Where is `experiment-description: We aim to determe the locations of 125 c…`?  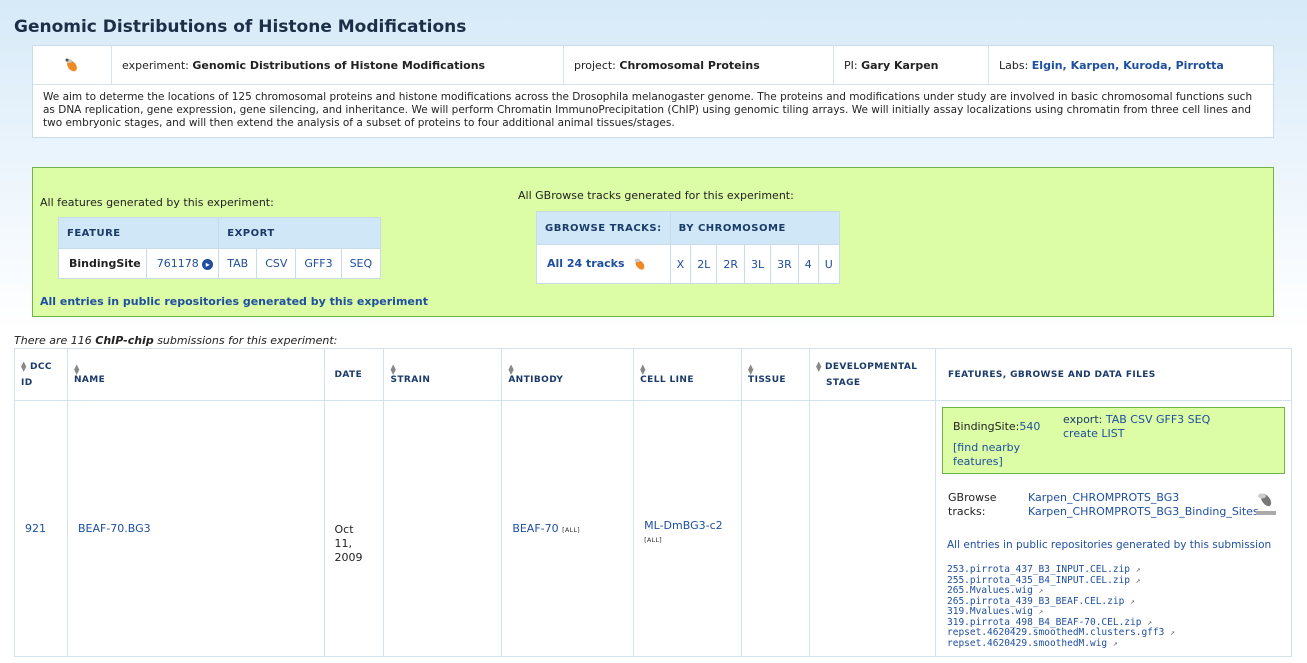
experiment-description: We aim to determe the locations of 125 c… is located at coordinates (648, 110).